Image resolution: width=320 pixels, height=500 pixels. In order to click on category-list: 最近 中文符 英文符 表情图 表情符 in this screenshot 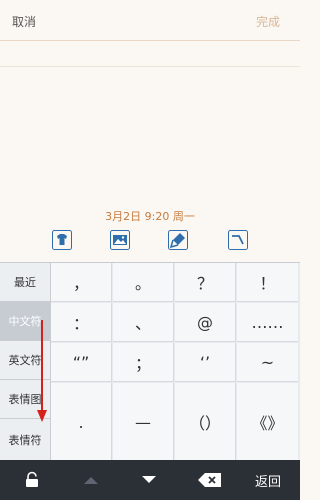, I will do `click(25, 362)`.